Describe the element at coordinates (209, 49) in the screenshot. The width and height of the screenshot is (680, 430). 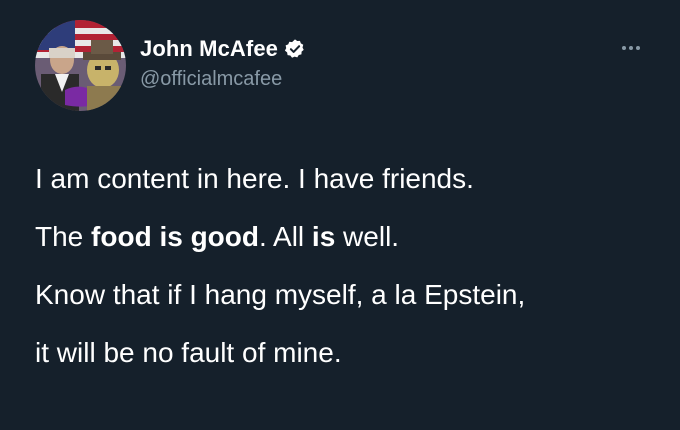
I see `display-name: John McAfee` at that location.